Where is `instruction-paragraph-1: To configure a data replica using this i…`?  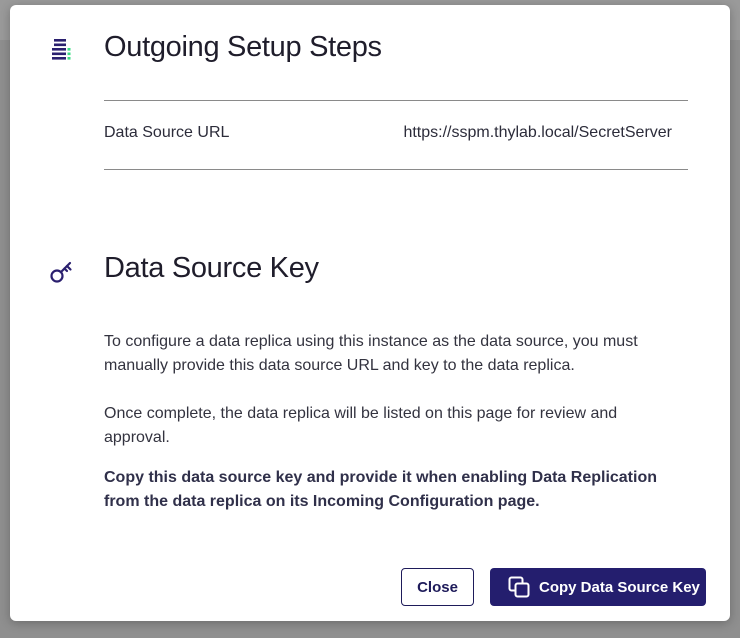
instruction-paragraph-1: To configure a data replica using this i… is located at coordinates (371, 353).